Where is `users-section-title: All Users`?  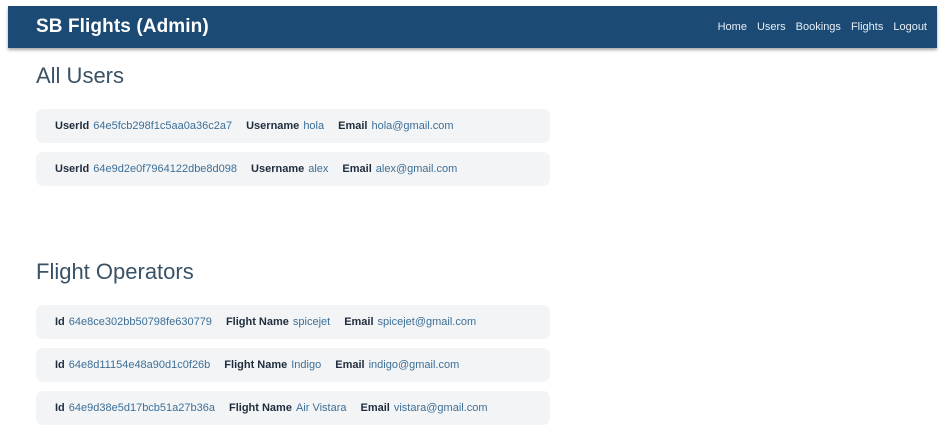
users-section-title: All Users is located at coordinates (80, 75).